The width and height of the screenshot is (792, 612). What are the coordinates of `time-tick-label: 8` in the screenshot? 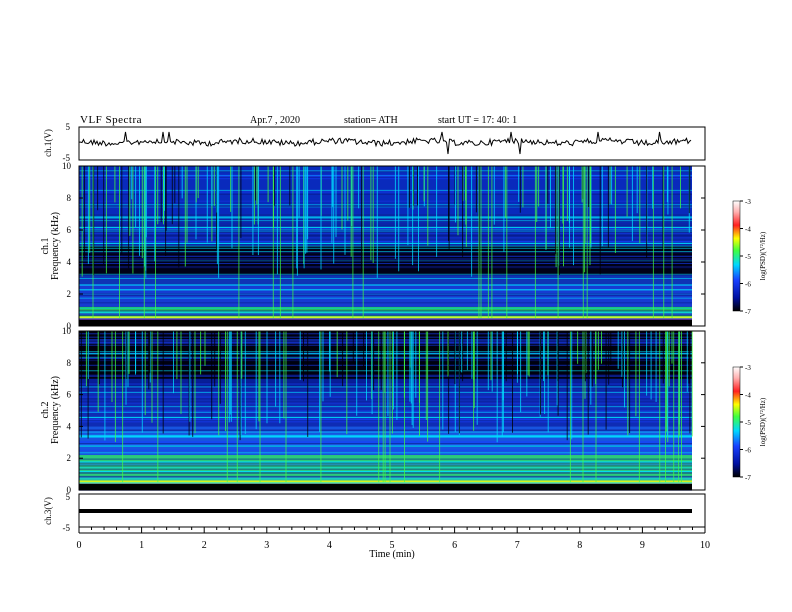 It's located at (579, 545).